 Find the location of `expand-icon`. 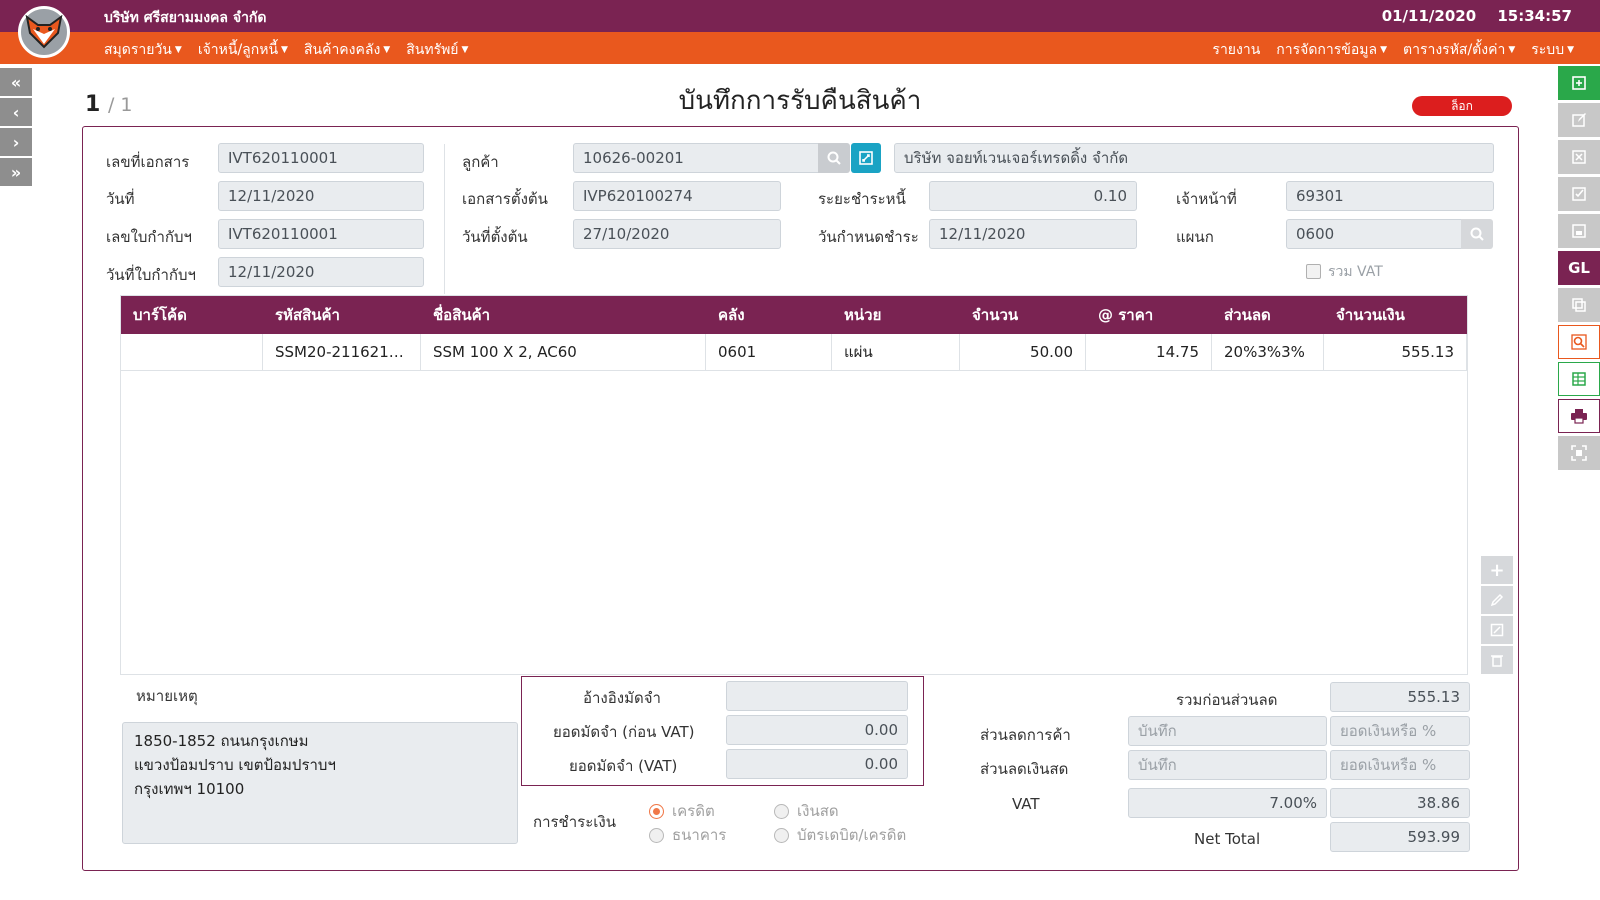

expand-icon is located at coordinates (866, 158).